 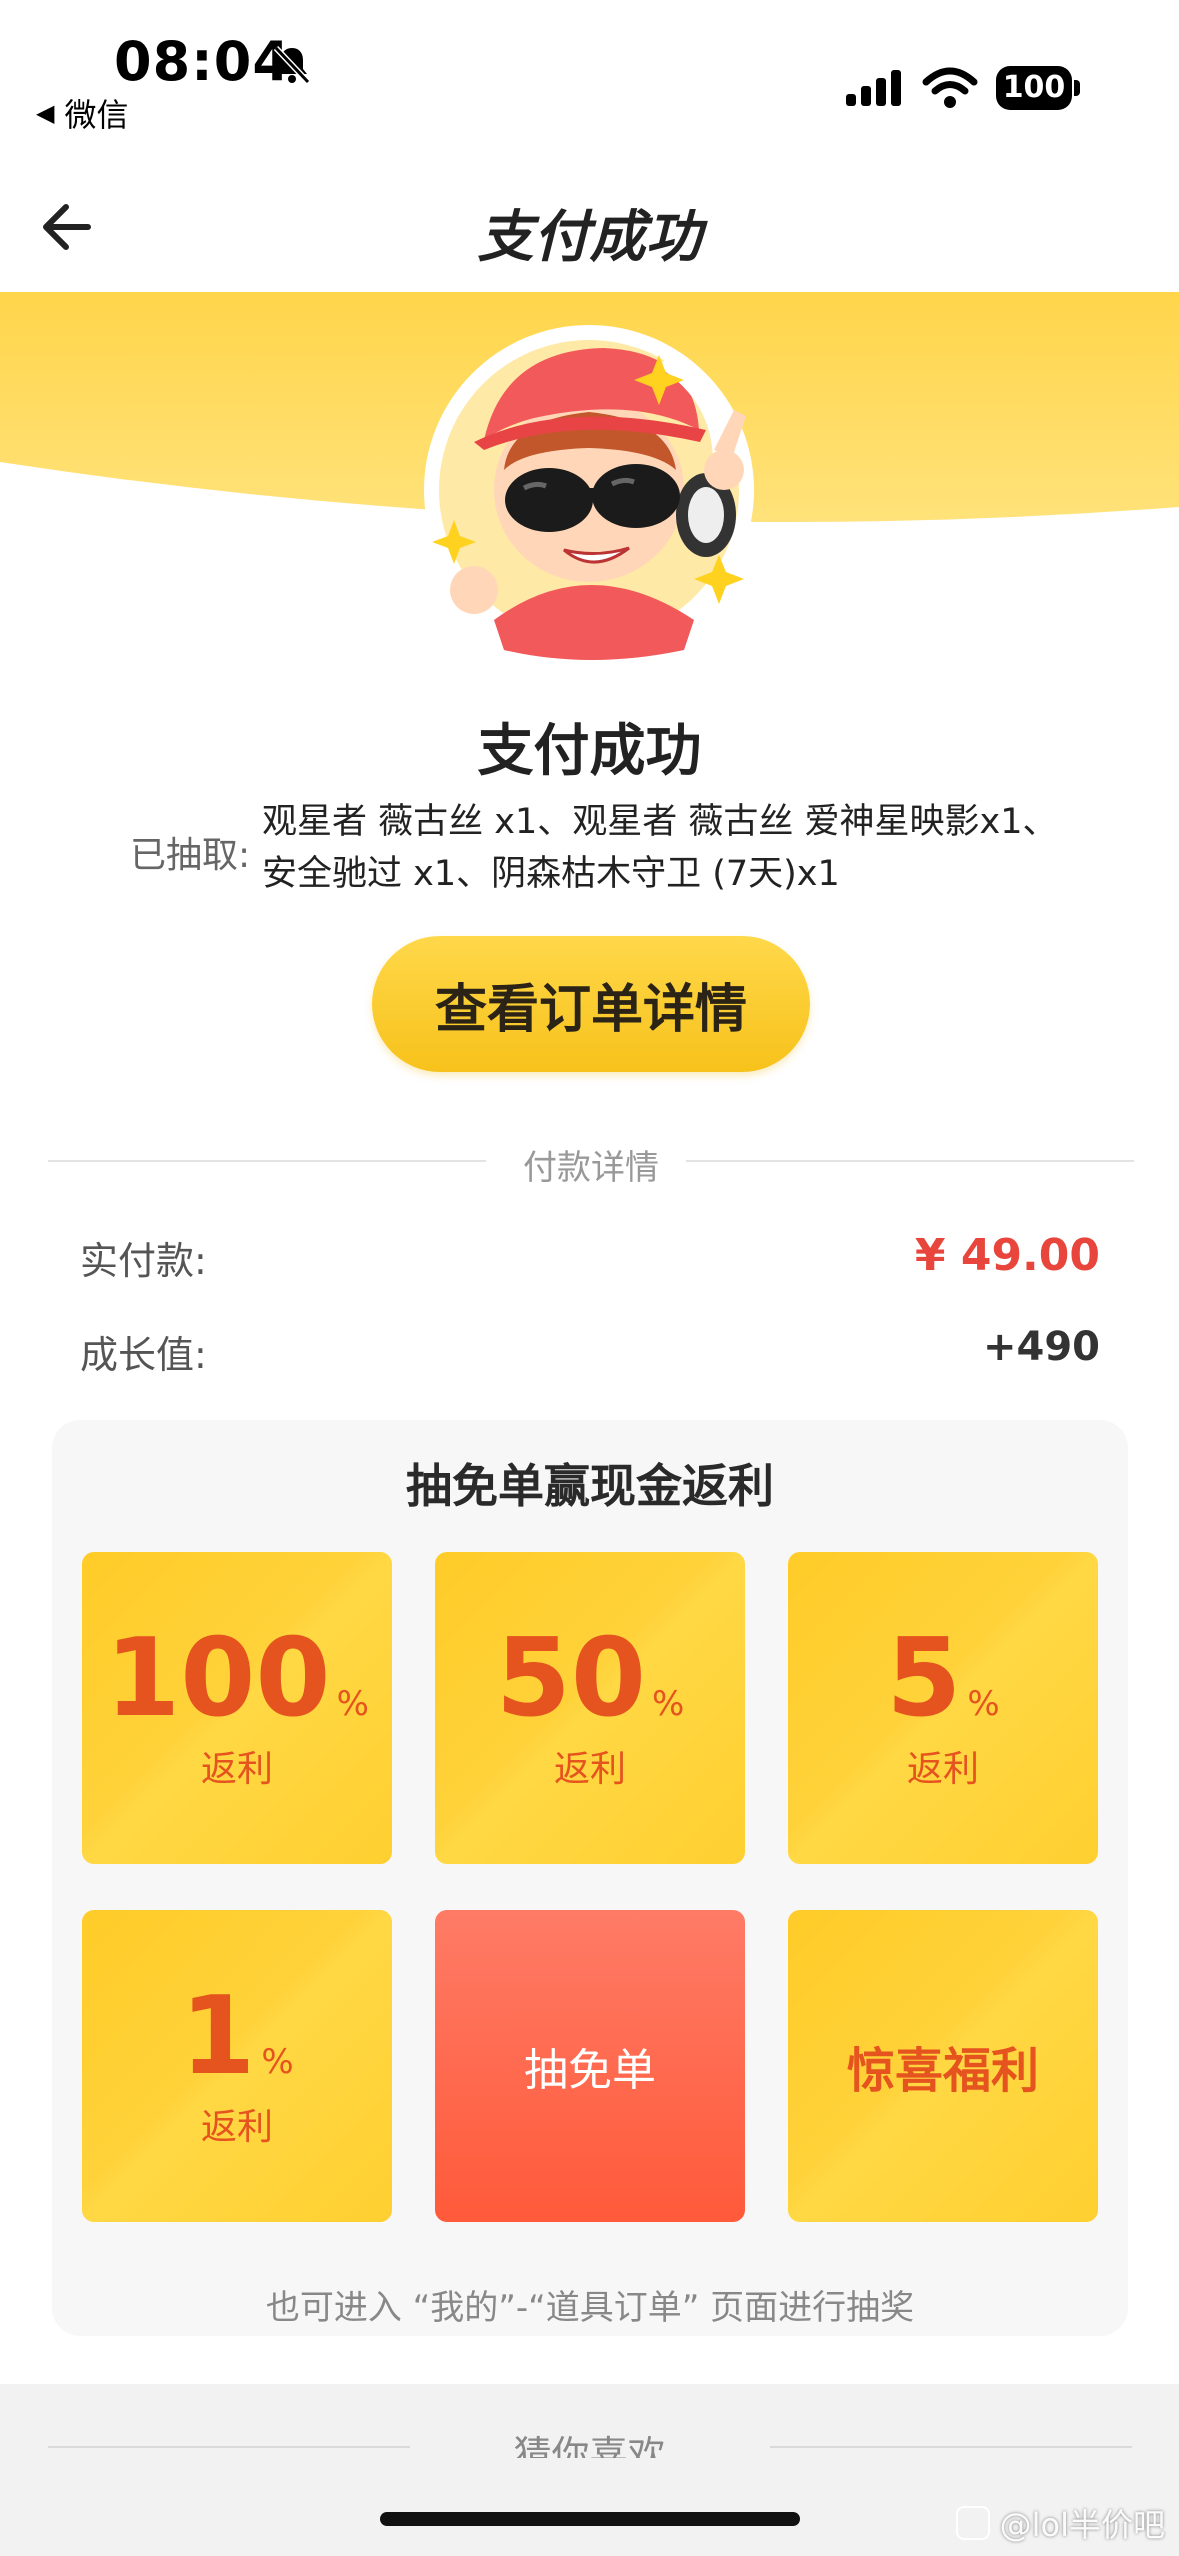 I want to click on paid-amount: ¥ 49.00, so click(x=1007, y=1255).